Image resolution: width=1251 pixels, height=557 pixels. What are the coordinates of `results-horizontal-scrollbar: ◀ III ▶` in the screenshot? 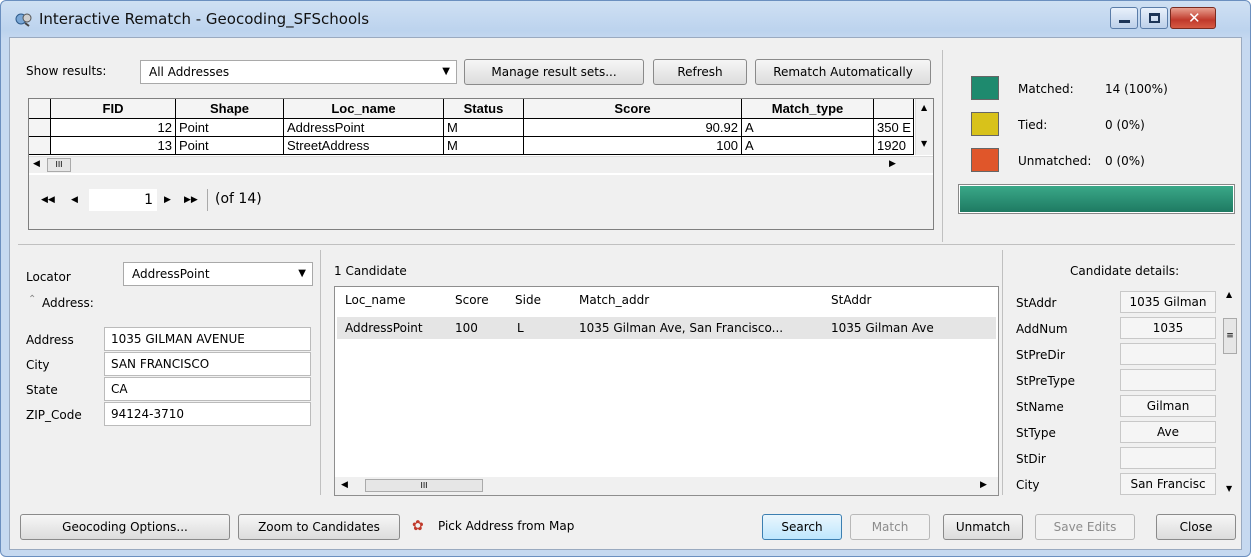 It's located at (481, 164).